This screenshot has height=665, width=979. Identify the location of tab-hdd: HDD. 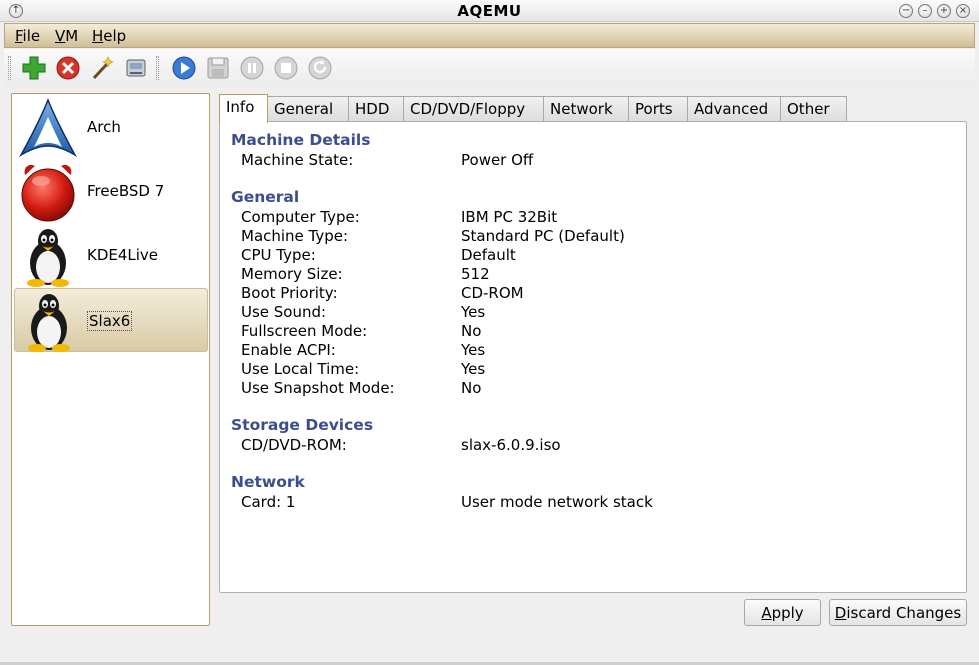
(376, 109).